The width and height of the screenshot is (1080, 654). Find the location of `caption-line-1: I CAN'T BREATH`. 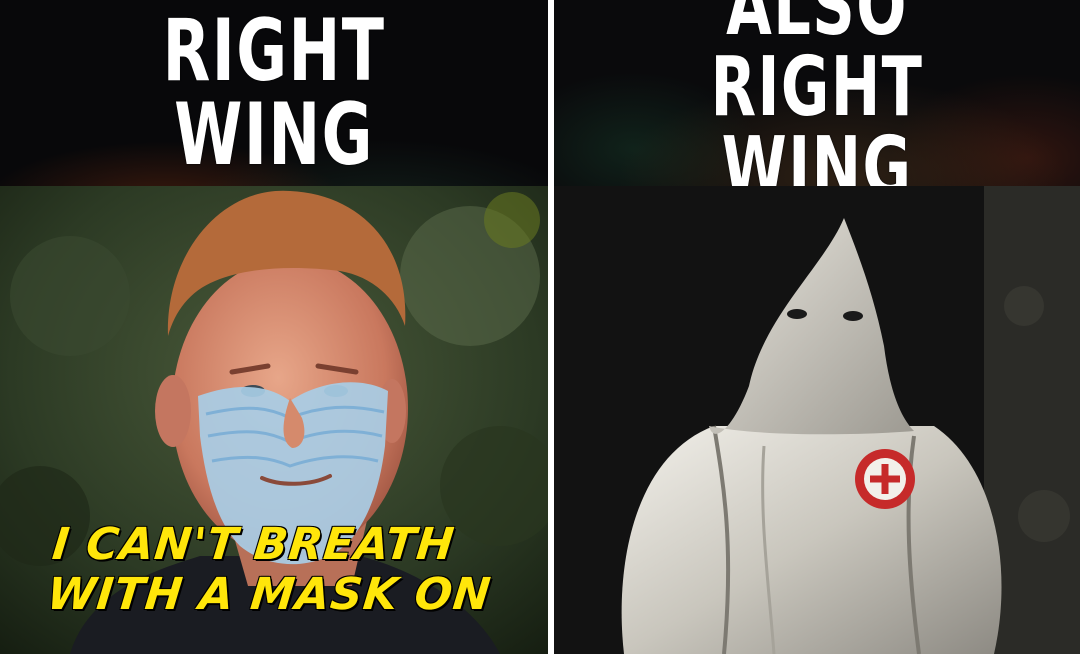

caption-line-1: I CAN'T BREATH is located at coordinates (253, 544).